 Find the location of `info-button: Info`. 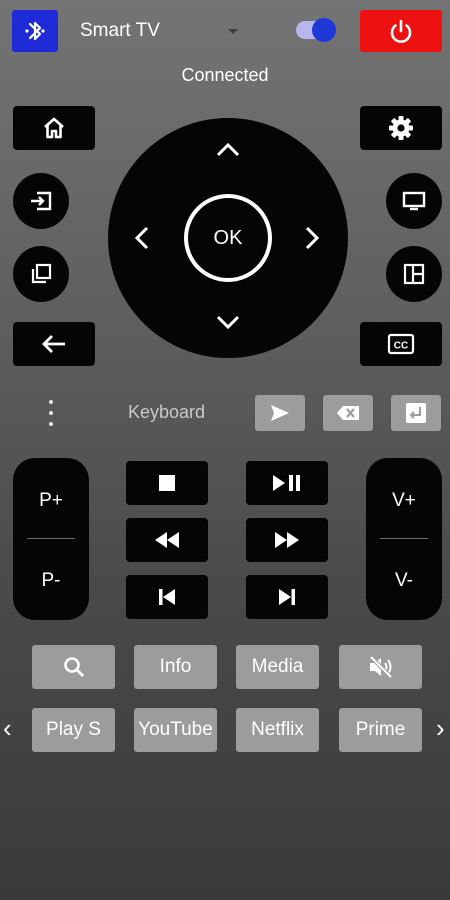

info-button: Info is located at coordinates (175, 667).